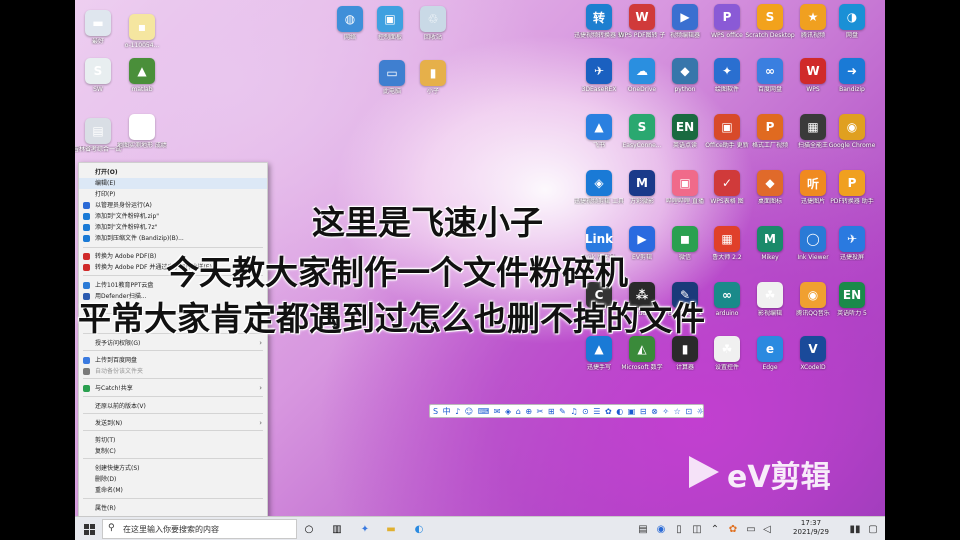 The height and width of the screenshot is (540, 960). I want to click on app-glyph: ▭, so click(392, 73).